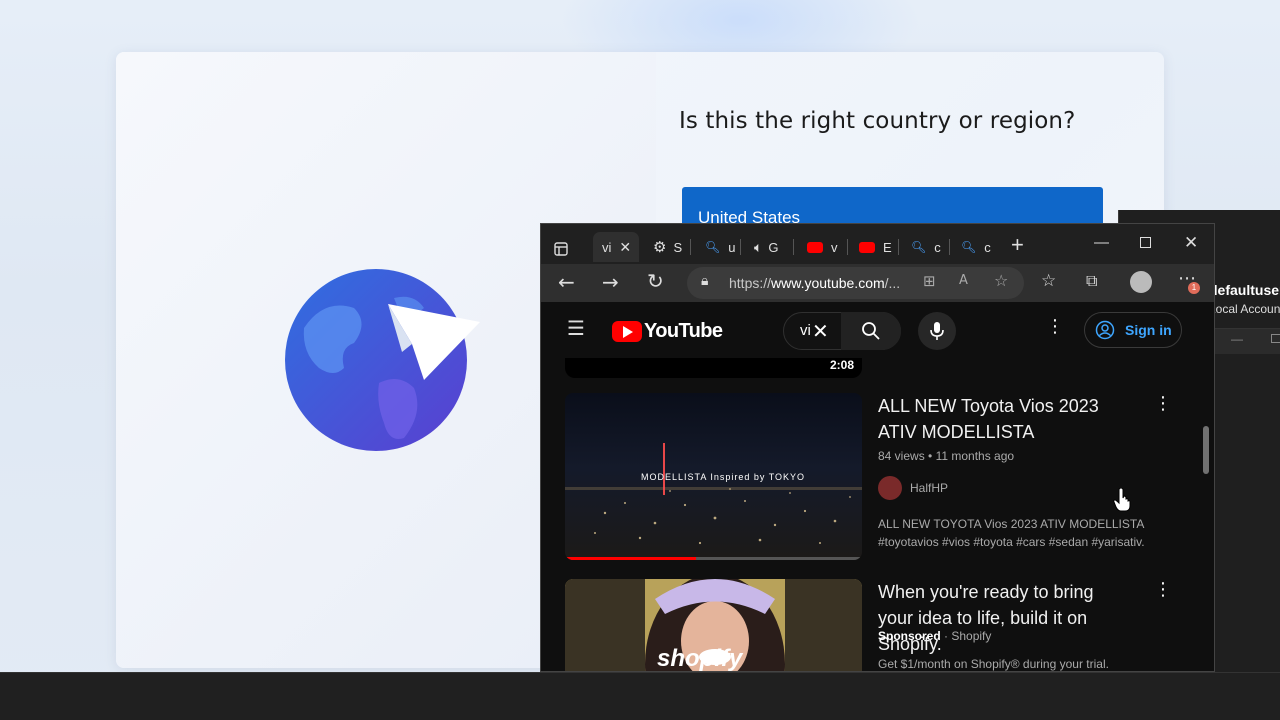  Describe the element at coordinates (683, 331) in the screenshot. I see `youtube-logo-text: YouTube` at that location.